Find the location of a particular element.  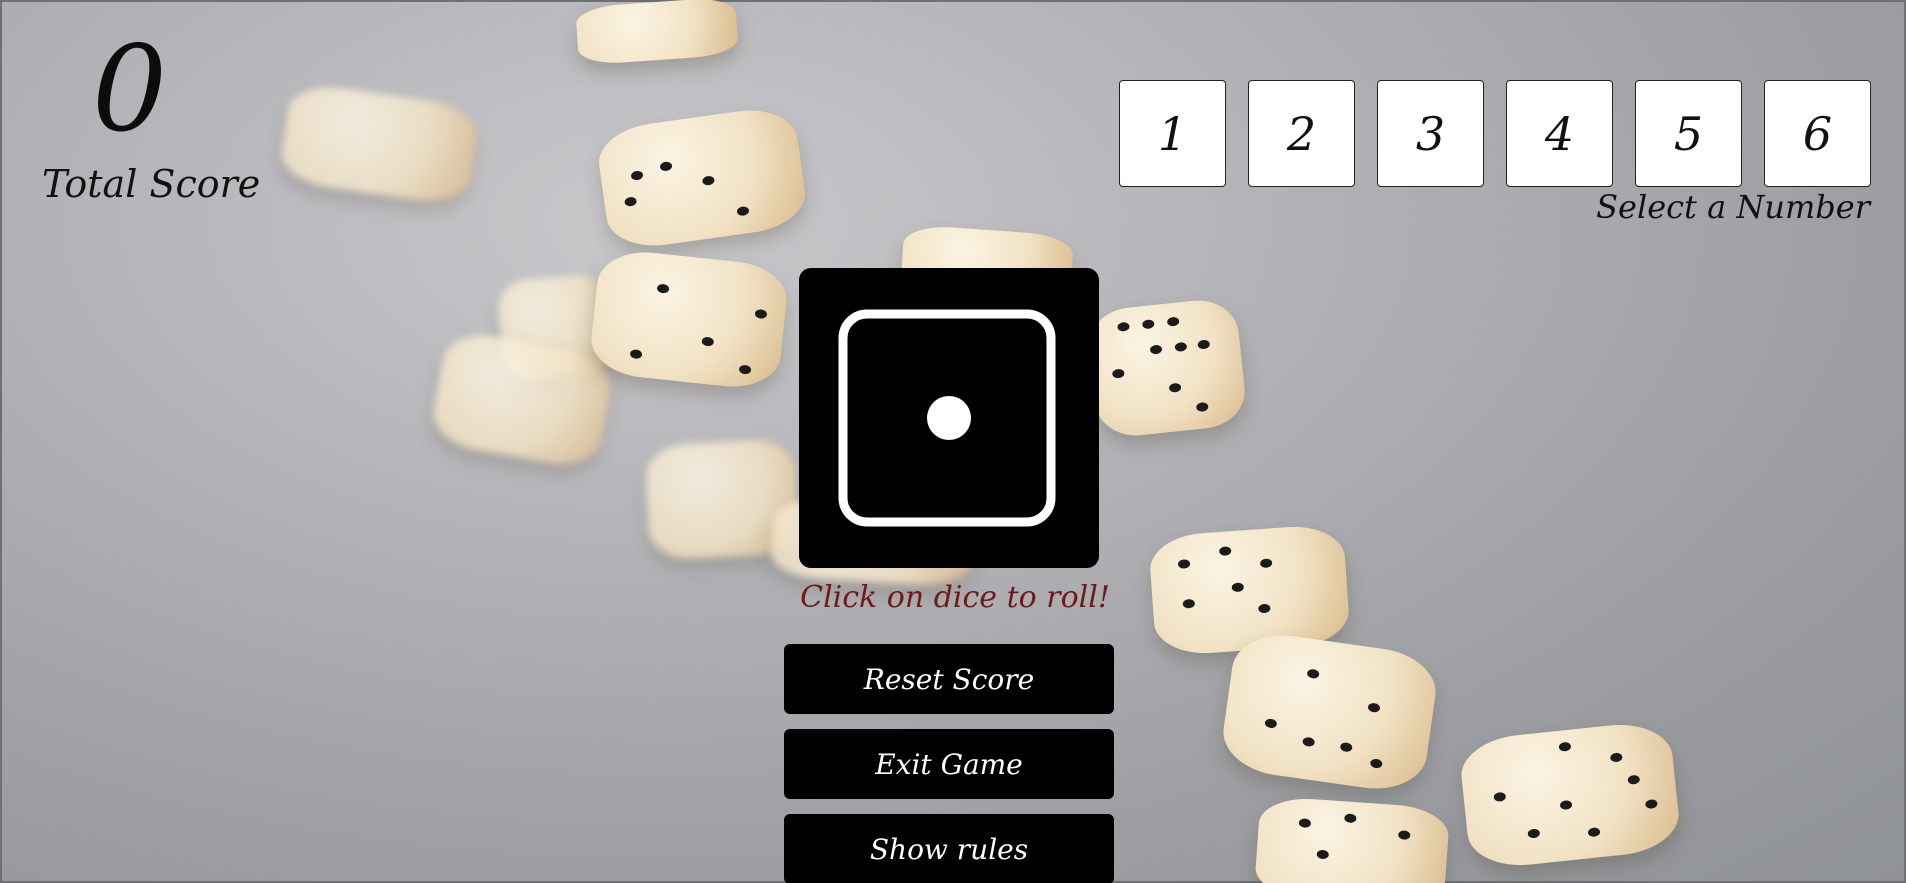

dice-face-one-icon is located at coordinates (947, 418).